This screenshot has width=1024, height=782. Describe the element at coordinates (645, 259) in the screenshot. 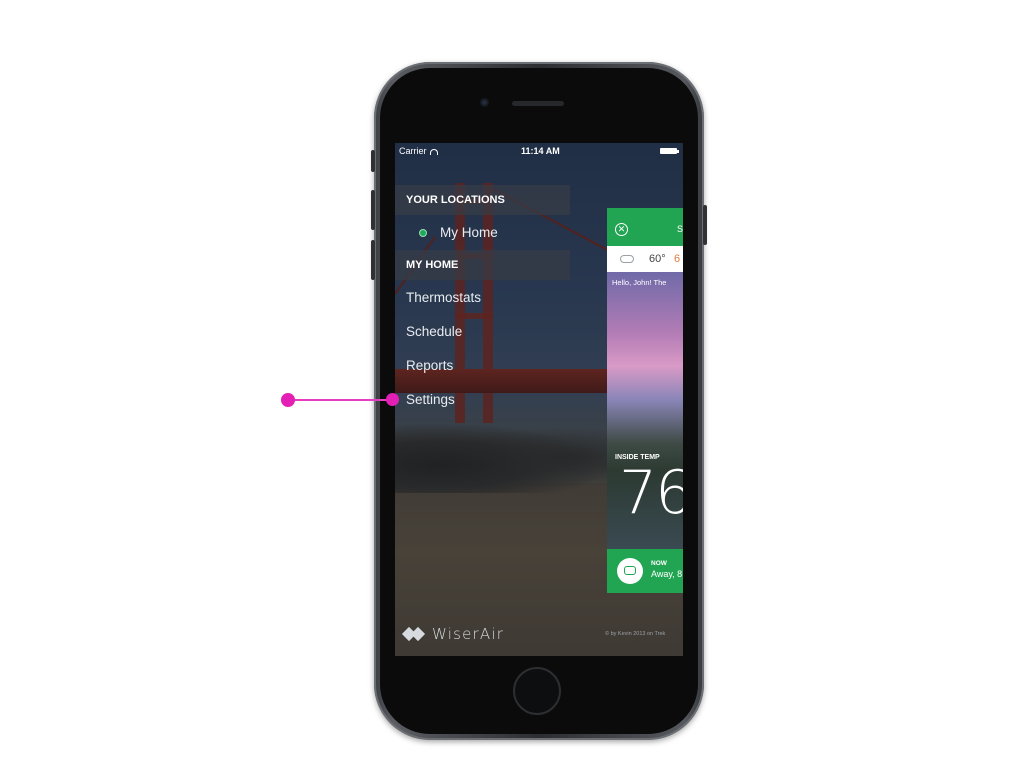

I see `weather-bar: 60° 6` at that location.